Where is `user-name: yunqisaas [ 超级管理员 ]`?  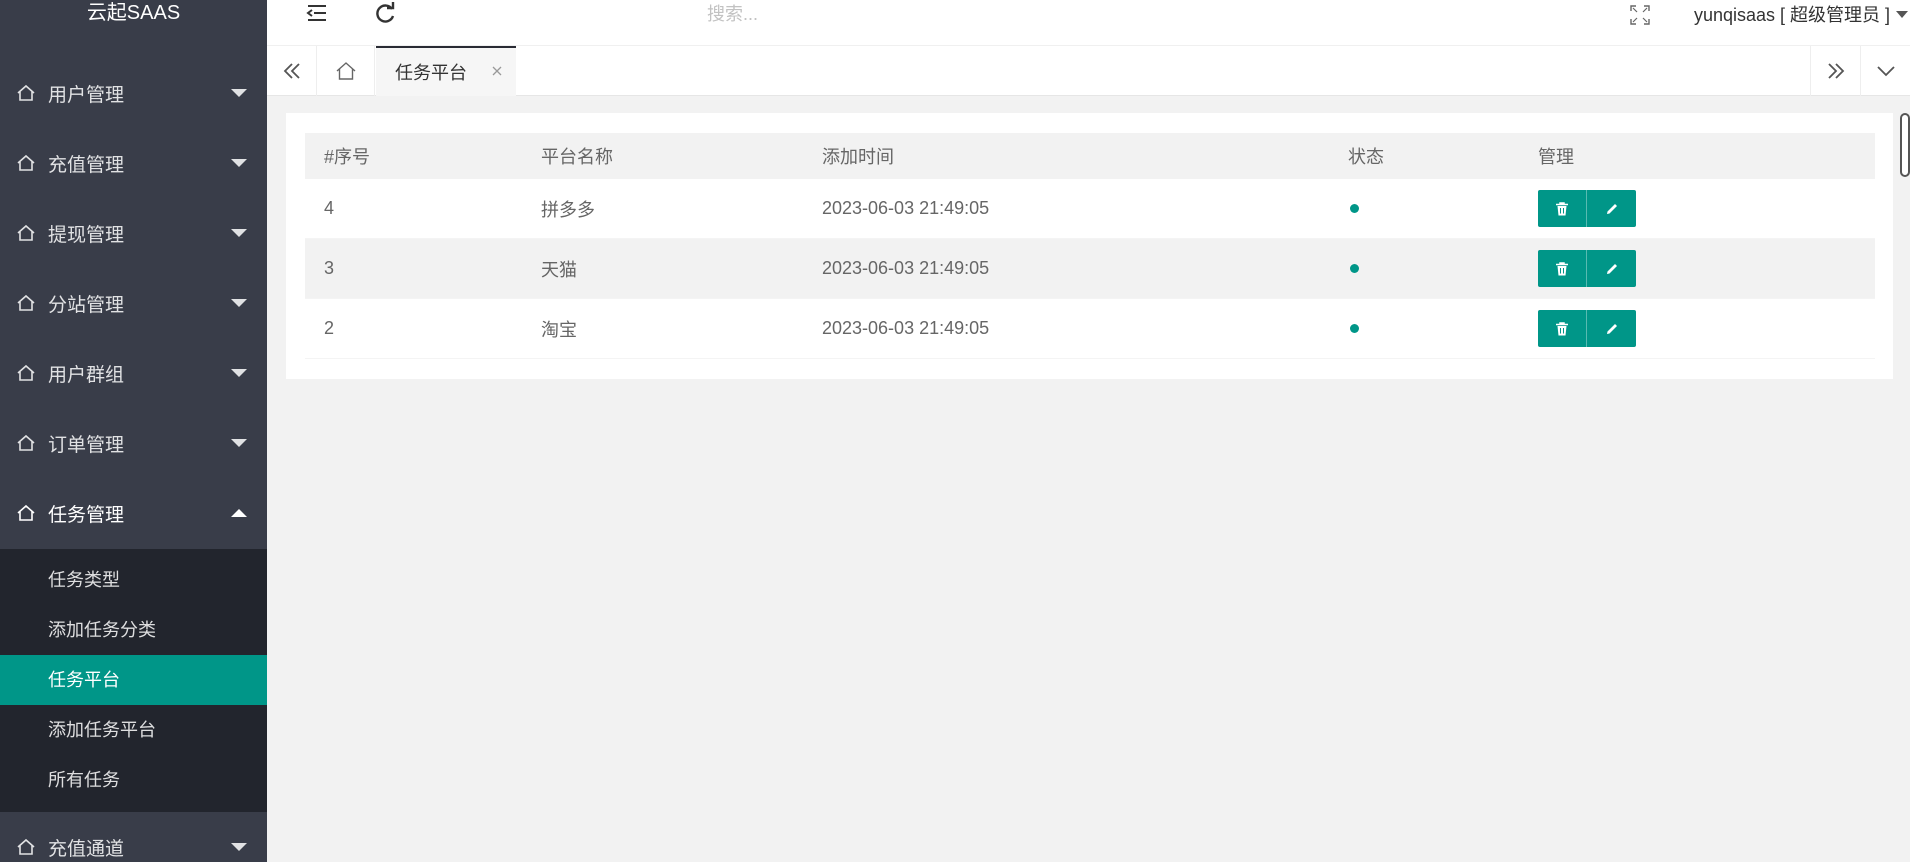
user-name: yunqisaas [ 超级管理员 ] is located at coordinates (1791, 15).